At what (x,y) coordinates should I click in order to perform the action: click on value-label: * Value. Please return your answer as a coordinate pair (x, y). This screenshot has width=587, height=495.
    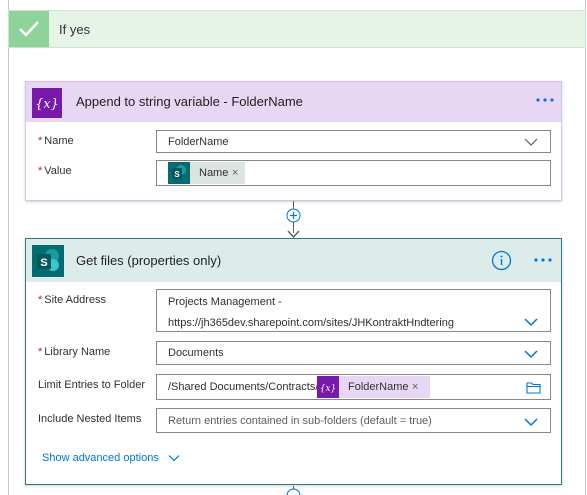
    Looking at the image, I should click on (55, 171).